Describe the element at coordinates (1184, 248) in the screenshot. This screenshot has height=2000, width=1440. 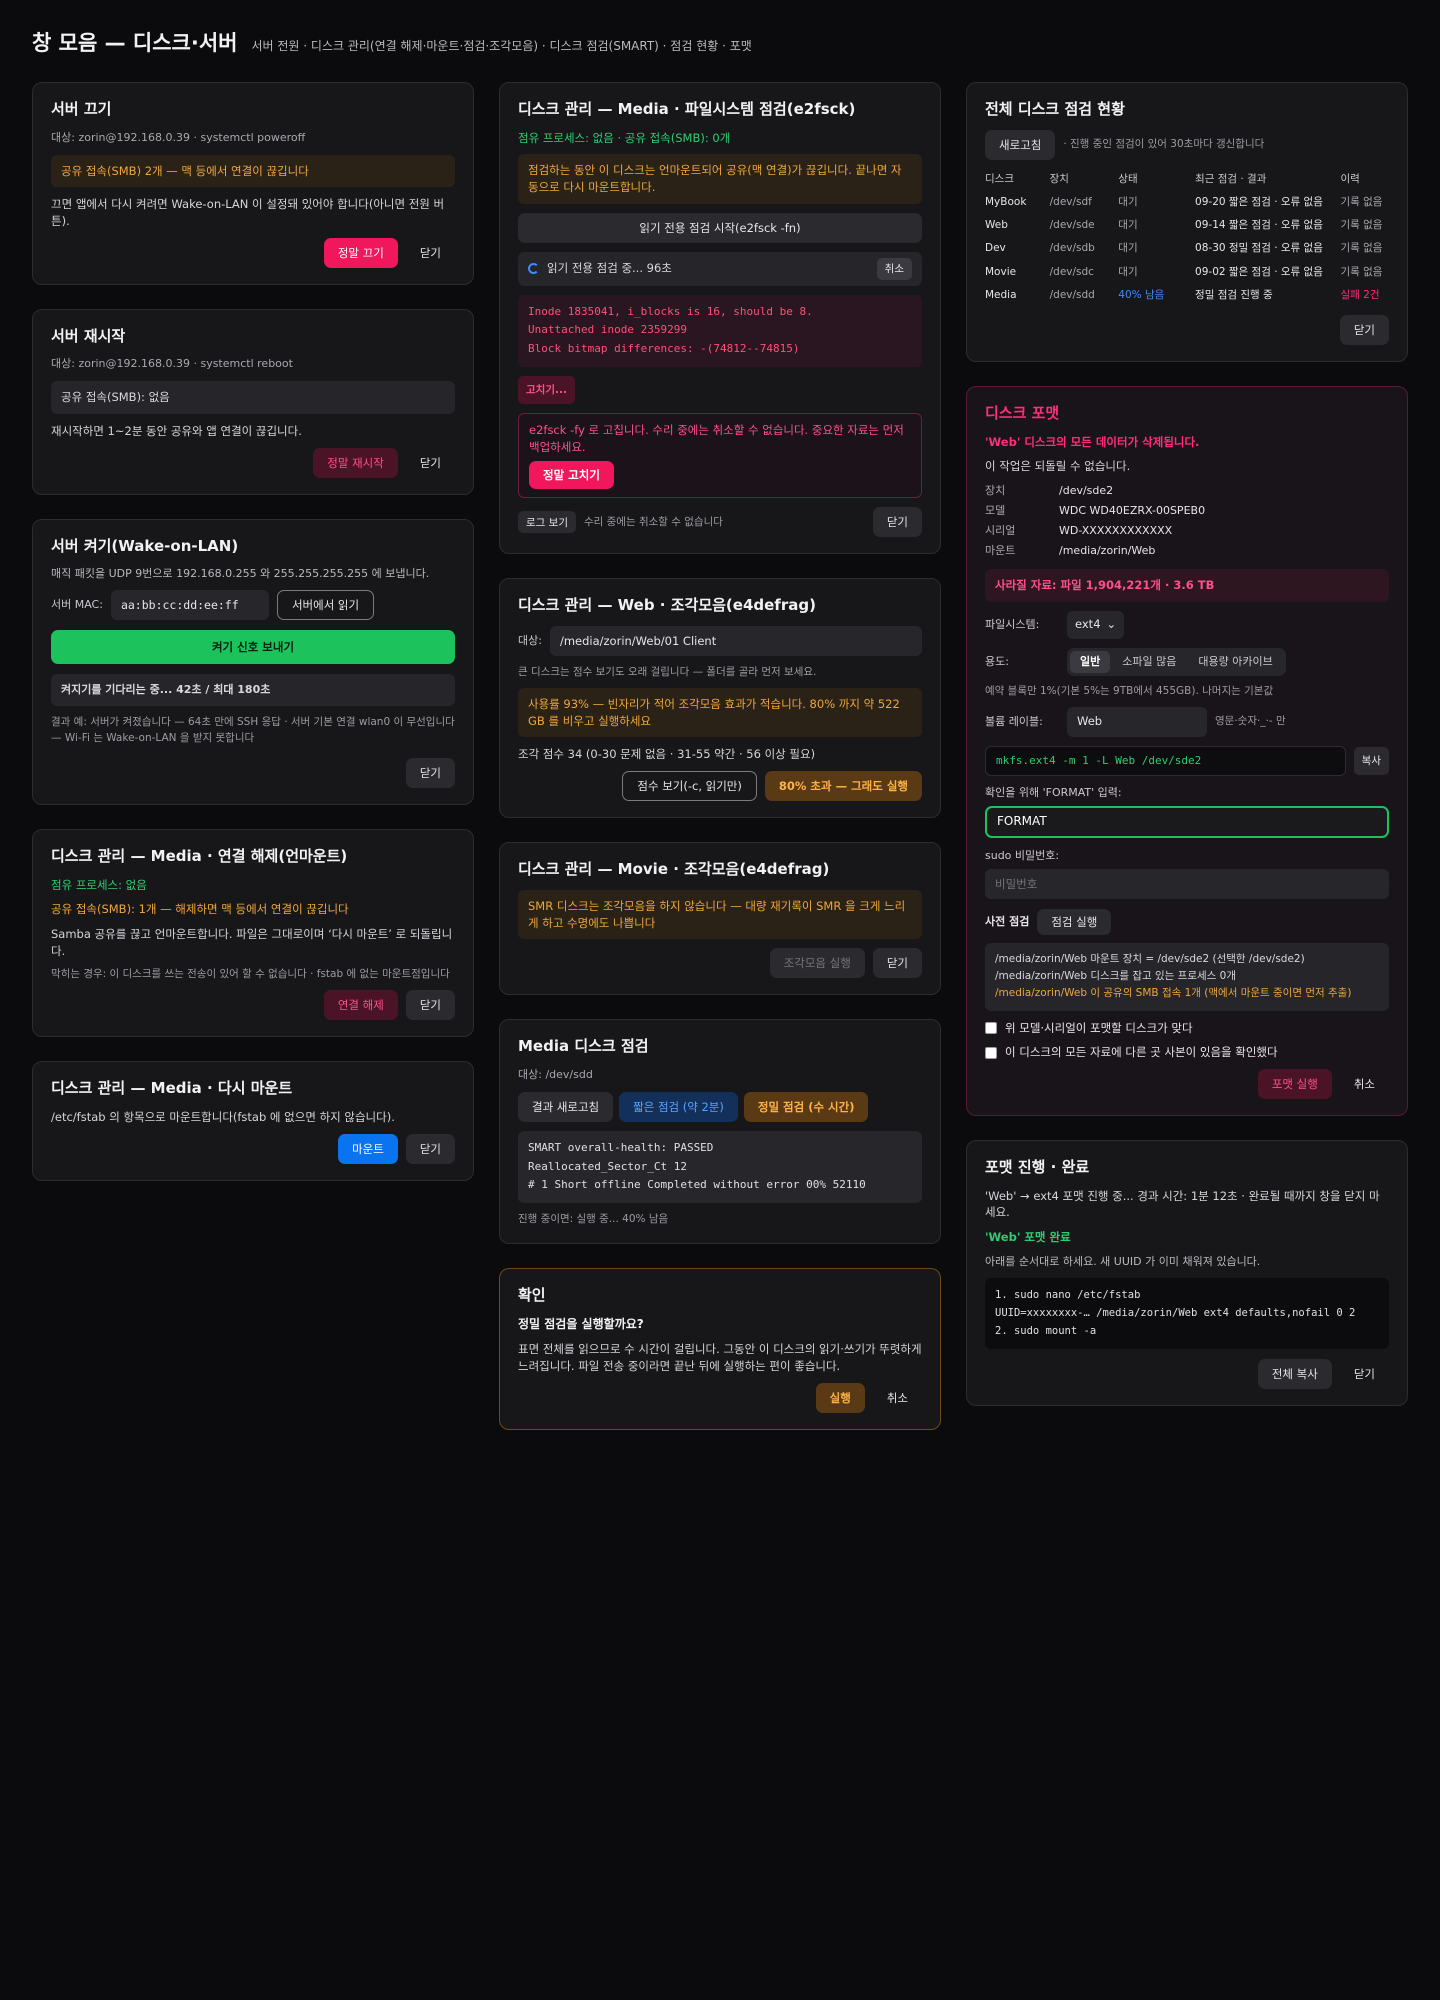
I see `table-row: Dev/dev/sdb 대기 08-30 정밀 점검 · 오류 없음 기록 없음` at that location.